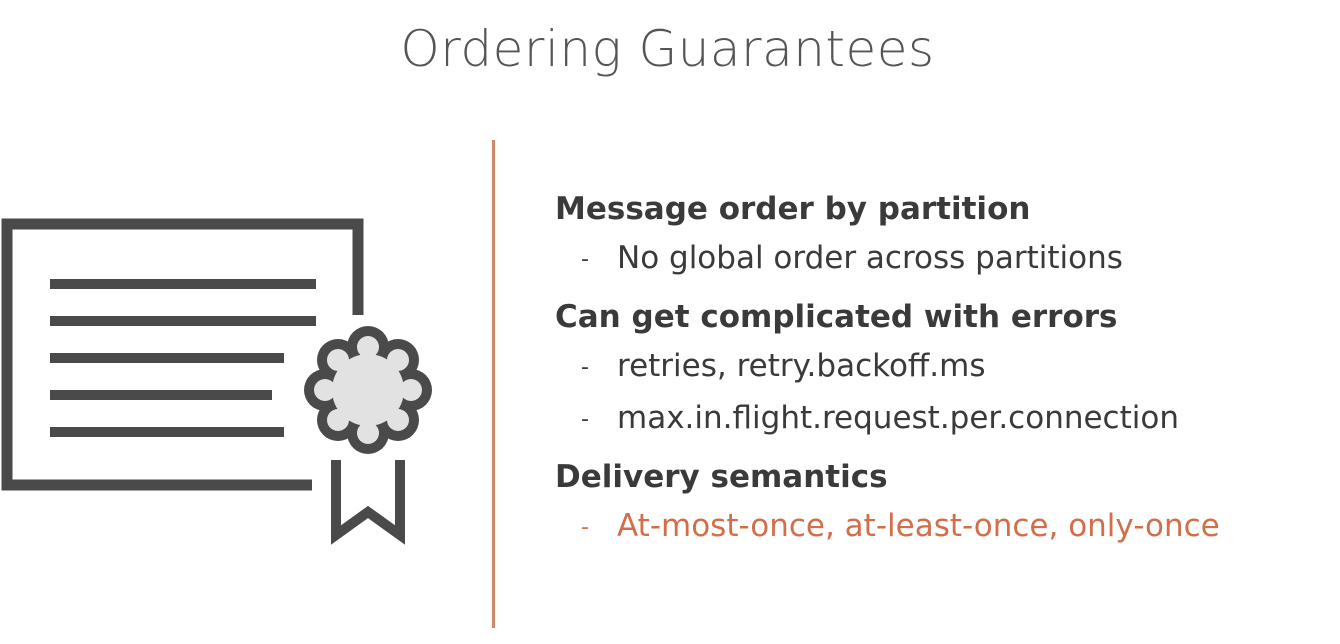  I want to click on bullet-item: - max.in.flight.request.per.connection, so click(945, 418).